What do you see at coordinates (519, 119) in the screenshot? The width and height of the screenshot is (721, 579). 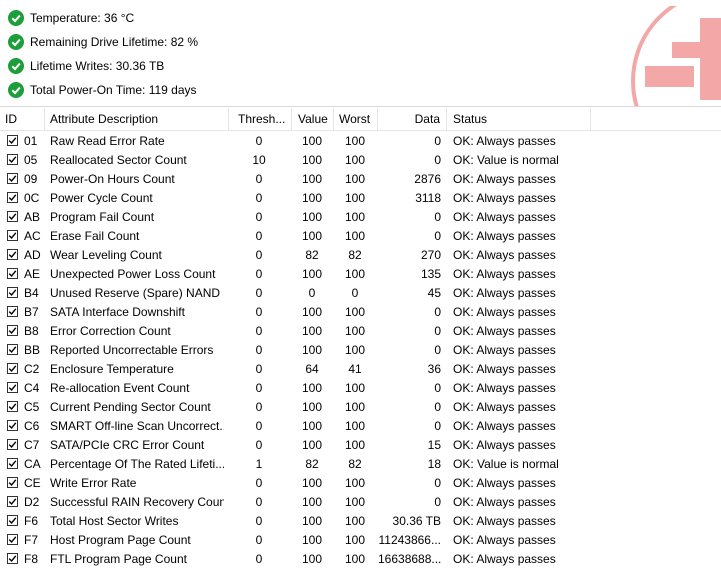 I see `column-header-status: Status` at bounding box center [519, 119].